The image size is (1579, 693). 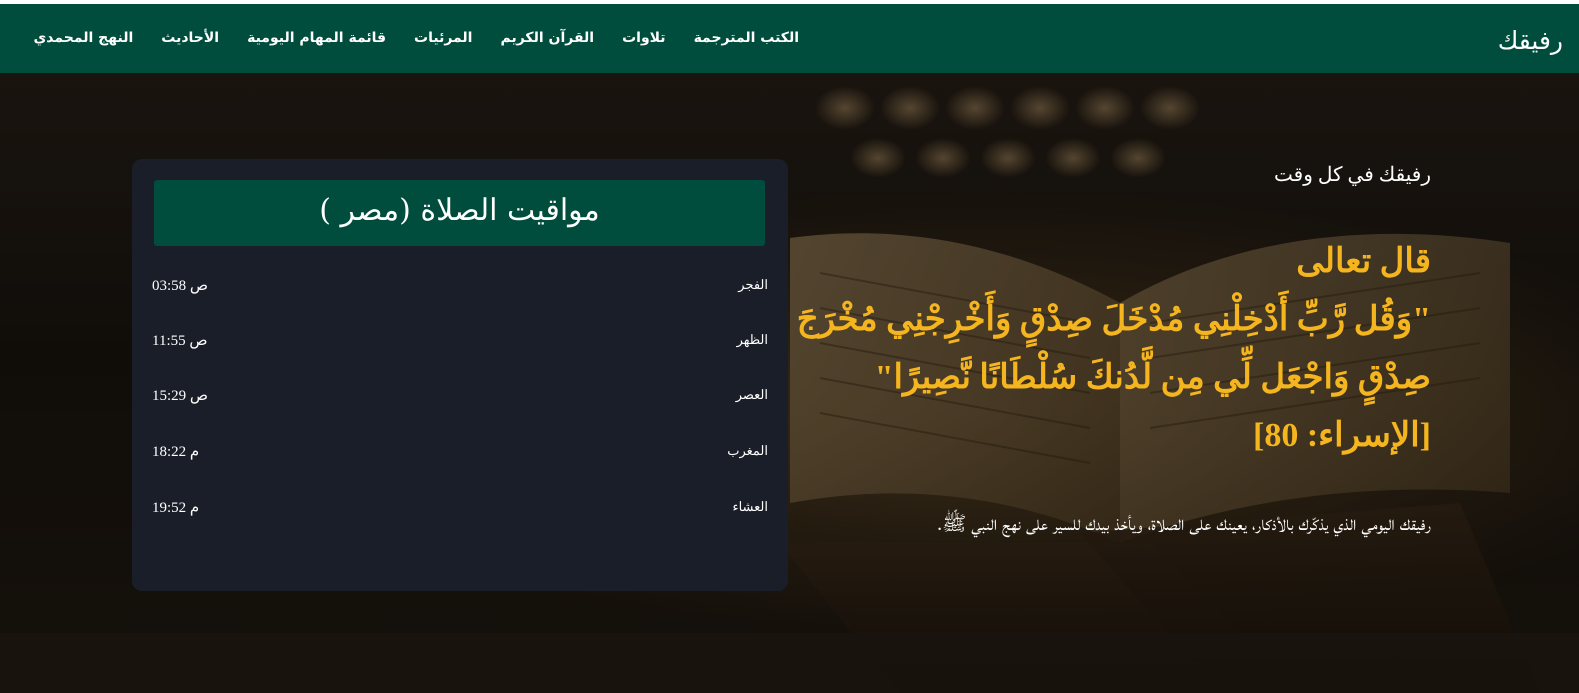 I want to click on prayer-name: الفجر, so click(x=753, y=285).